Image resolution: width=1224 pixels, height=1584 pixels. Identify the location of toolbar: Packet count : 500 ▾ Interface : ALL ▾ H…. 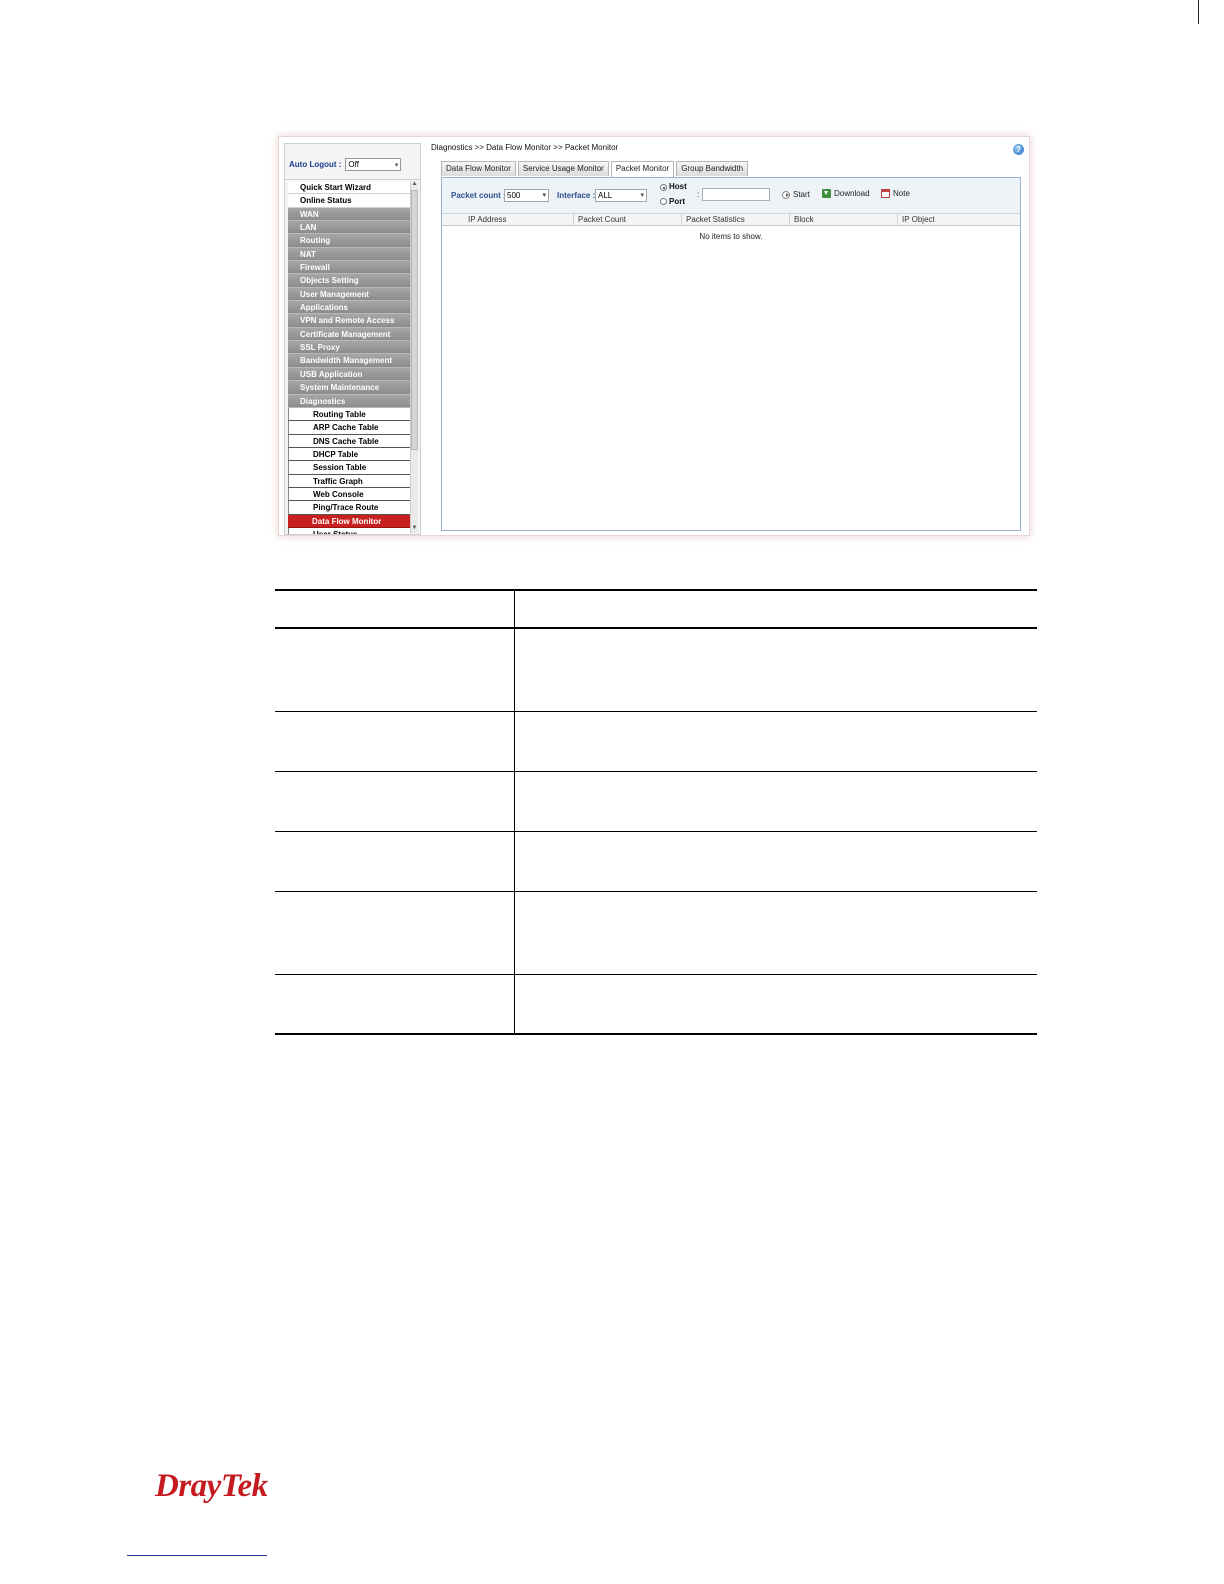
(731, 196).